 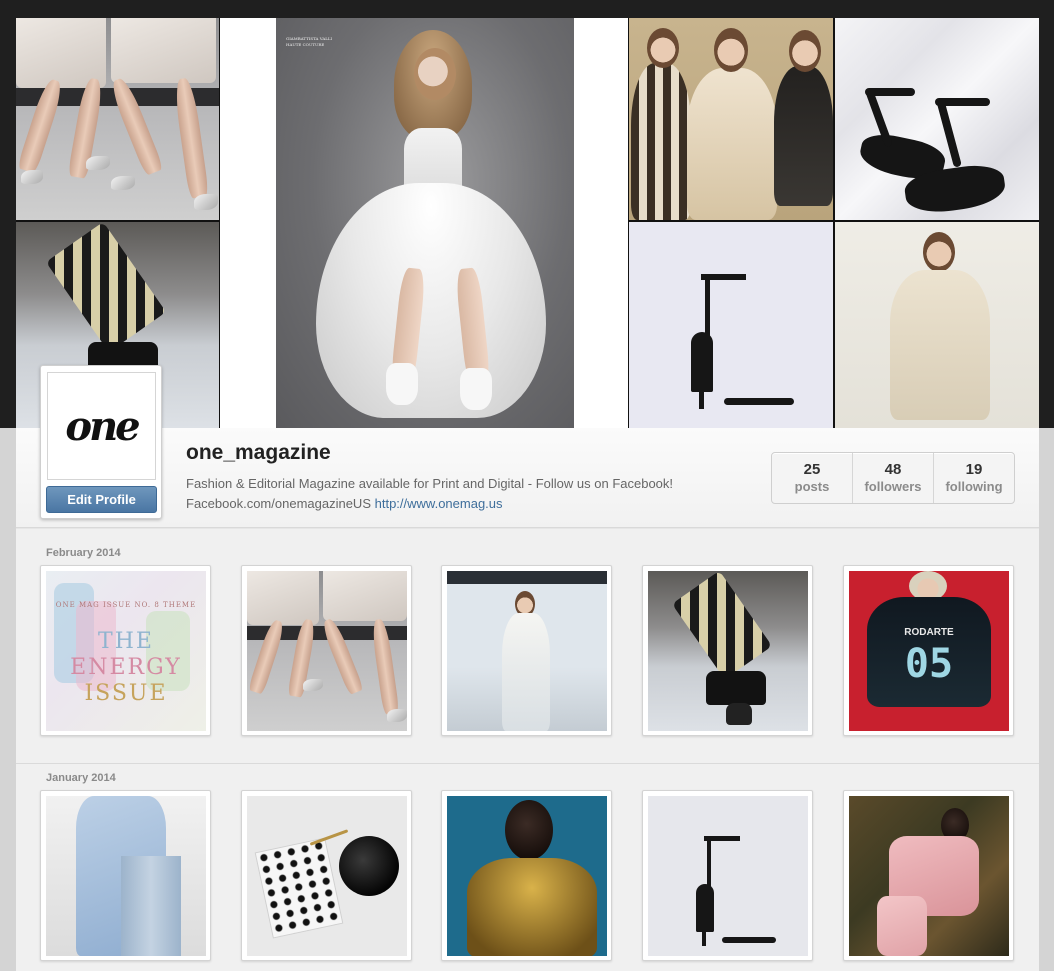 What do you see at coordinates (125, 875) in the screenshot?
I see `feed-photo-denim` at bounding box center [125, 875].